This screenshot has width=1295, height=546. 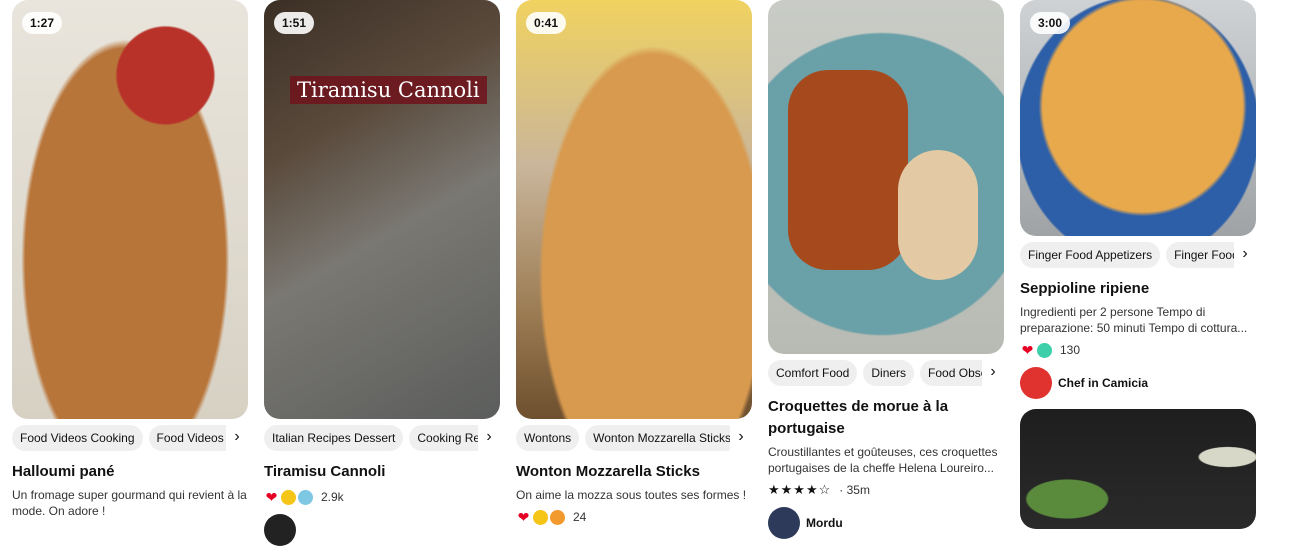 What do you see at coordinates (800, 489) in the screenshot?
I see `star-rating-icon: ★★★★☆` at bounding box center [800, 489].